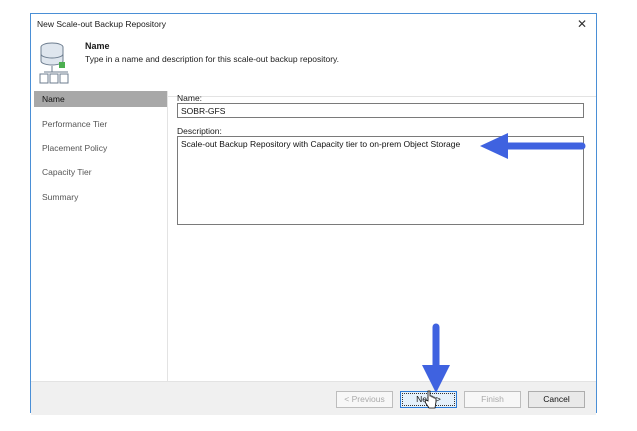 The width and height of the screenshot is (637, 431). What do you see at coordinates (436, 358) in the screenshot?
I see `arrow-down-icon` at bounding box center [436, 358].